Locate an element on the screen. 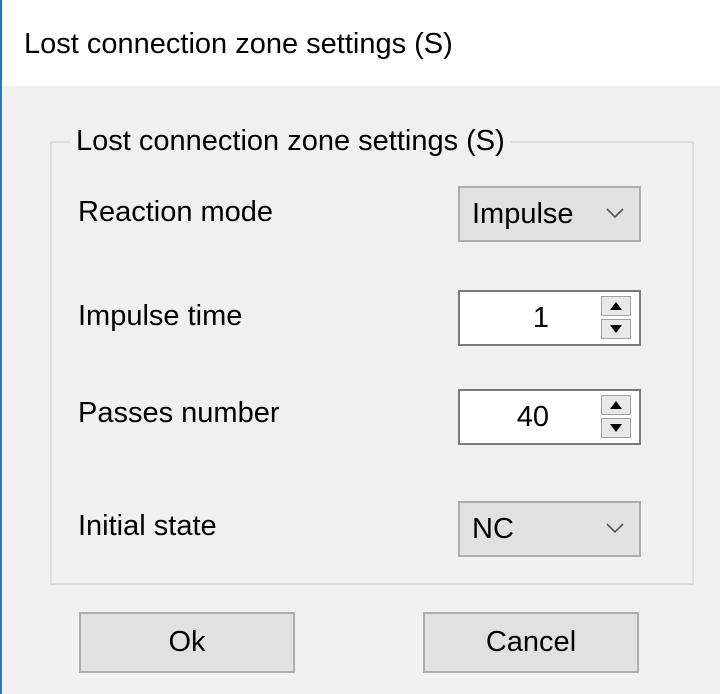  cancel-button: Cancel is located at coordinates (531, 642).